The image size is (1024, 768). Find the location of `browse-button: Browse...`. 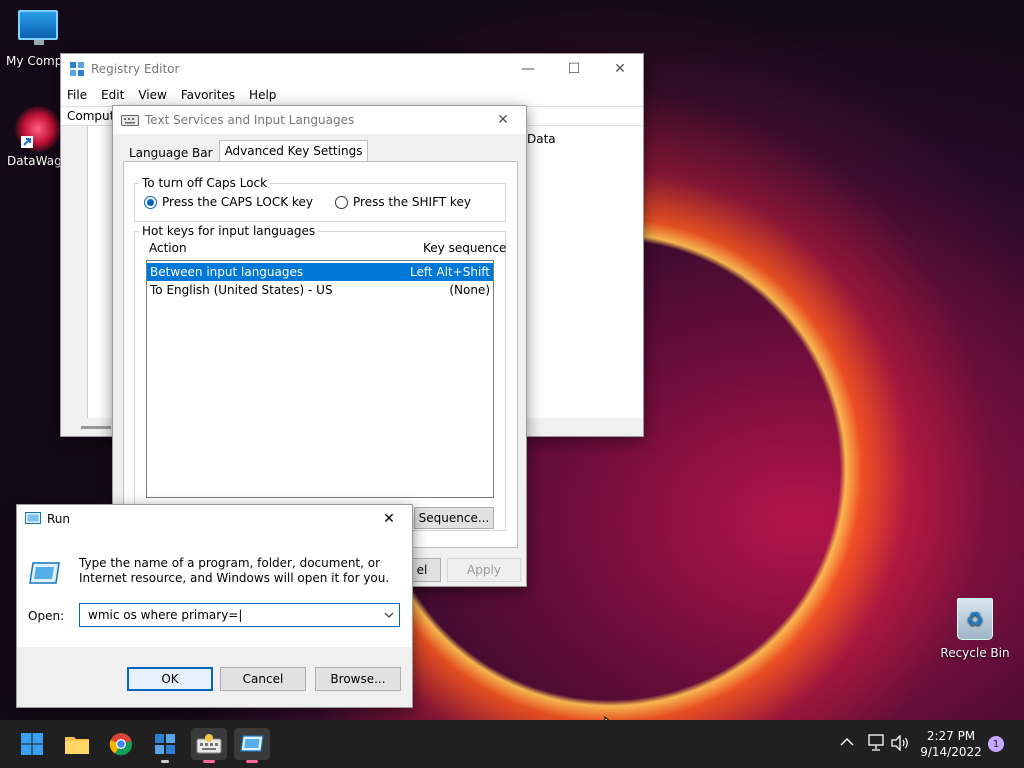

browse-button: Browse... is located at coordinates (358, 679).